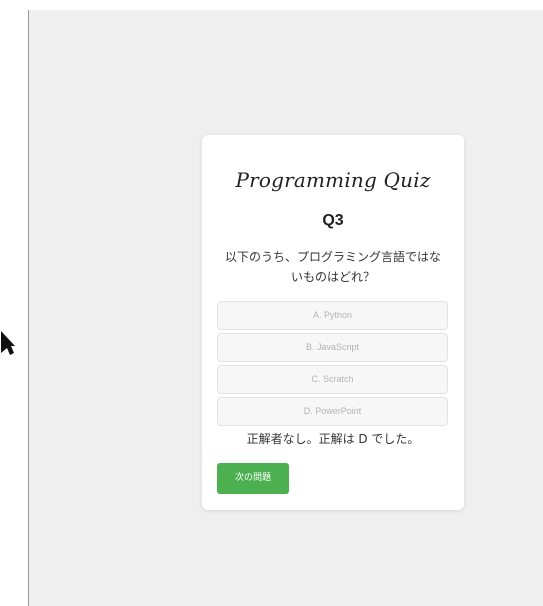 This screenshot has width=543, height=606. Describe the element at coordinates (332, 411) in the screenshot. I see `option-d-button: D. PowerPoint` at that location.